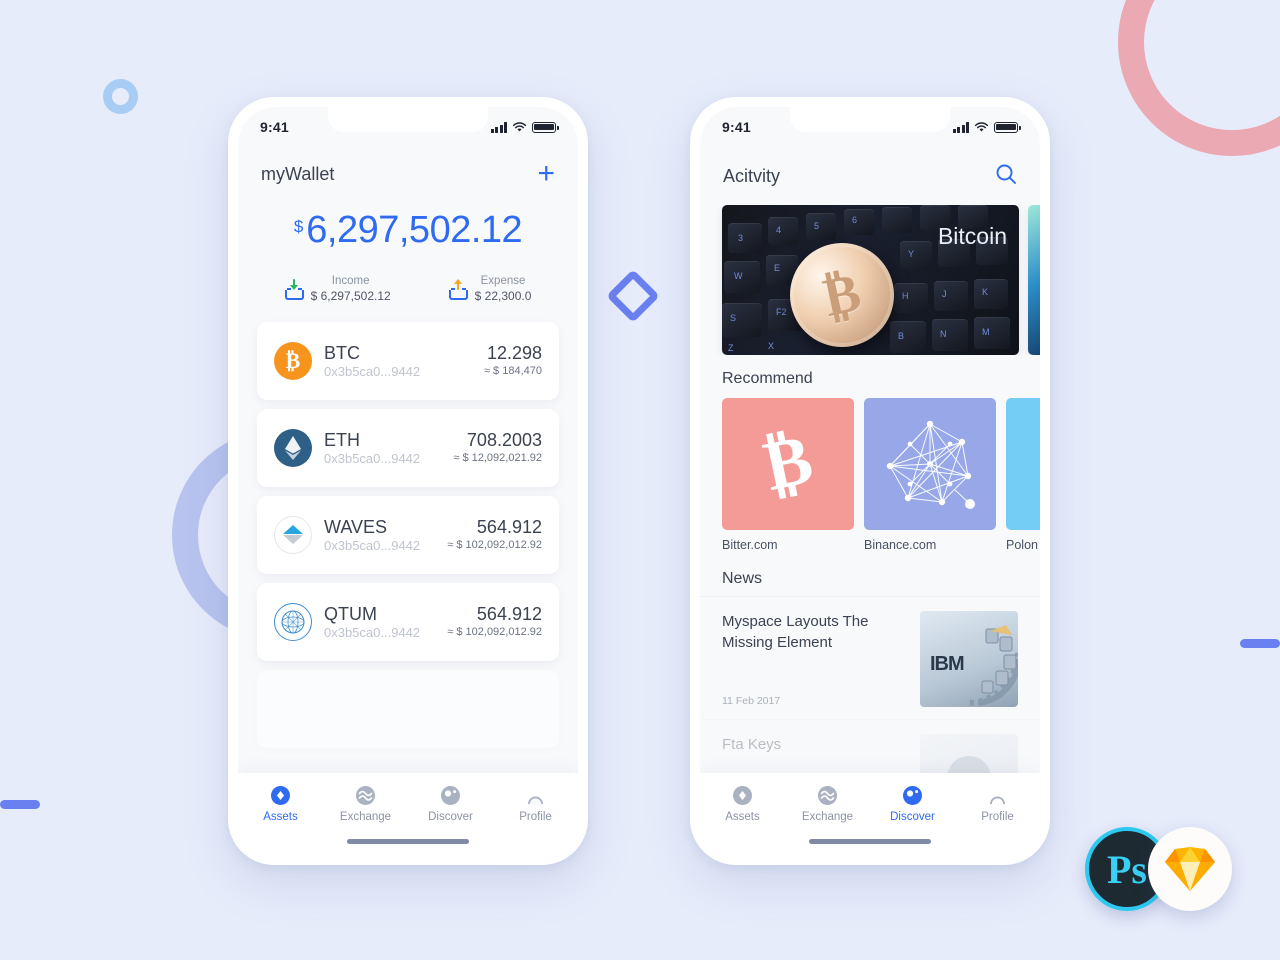 The width and height of the screenshot is (1280, 960). Describe the element at coordinates (342, 352) in the screenshot. I see `asset-symbol: BTC` at that location.